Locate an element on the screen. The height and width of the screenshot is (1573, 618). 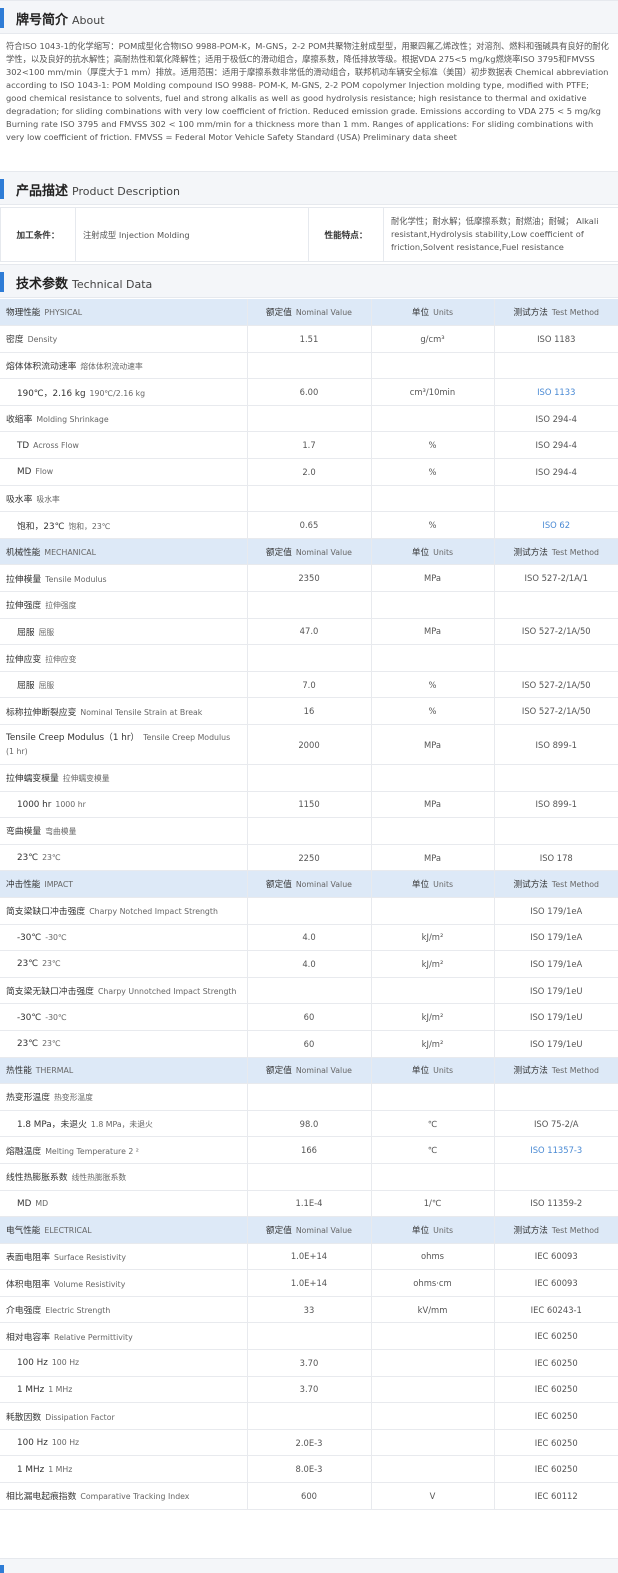
test-method: ISO 179/1eU is located at coordinates (556, 990).